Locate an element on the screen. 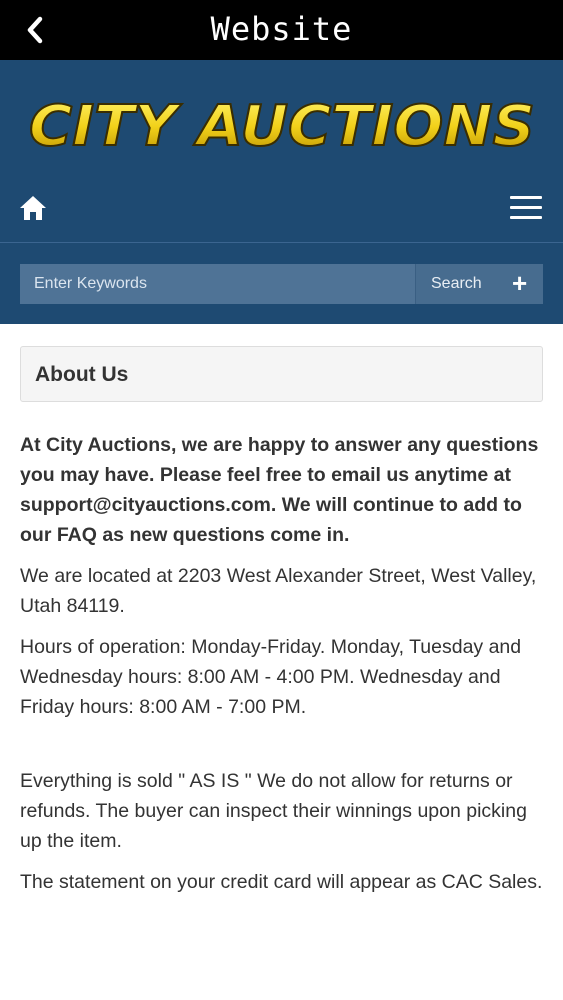 The height and width of the screenshot is (1000, 563). city-auctions-logo: CITY AUCTIONS is located at coordinates (282, 125).